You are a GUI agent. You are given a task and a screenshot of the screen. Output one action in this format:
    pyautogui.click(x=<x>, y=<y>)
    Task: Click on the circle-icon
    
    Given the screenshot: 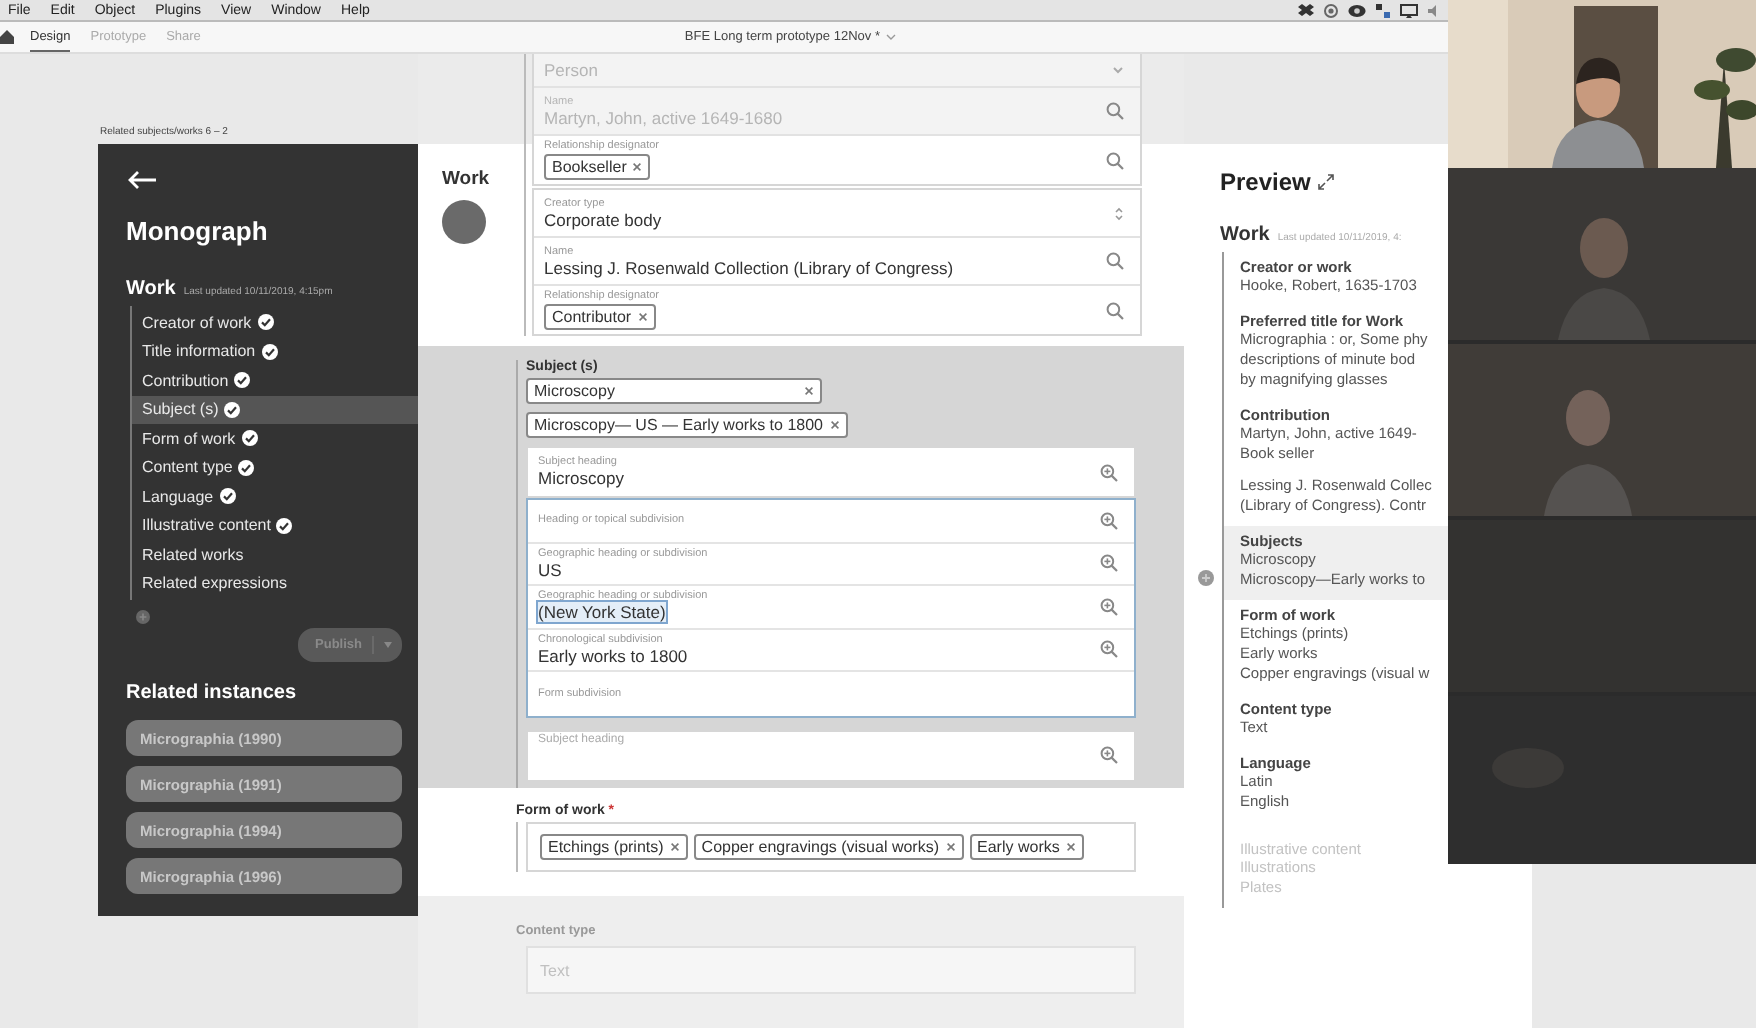 What is the action you would take?
    pyautogui.click(x=1331, y=10)
    